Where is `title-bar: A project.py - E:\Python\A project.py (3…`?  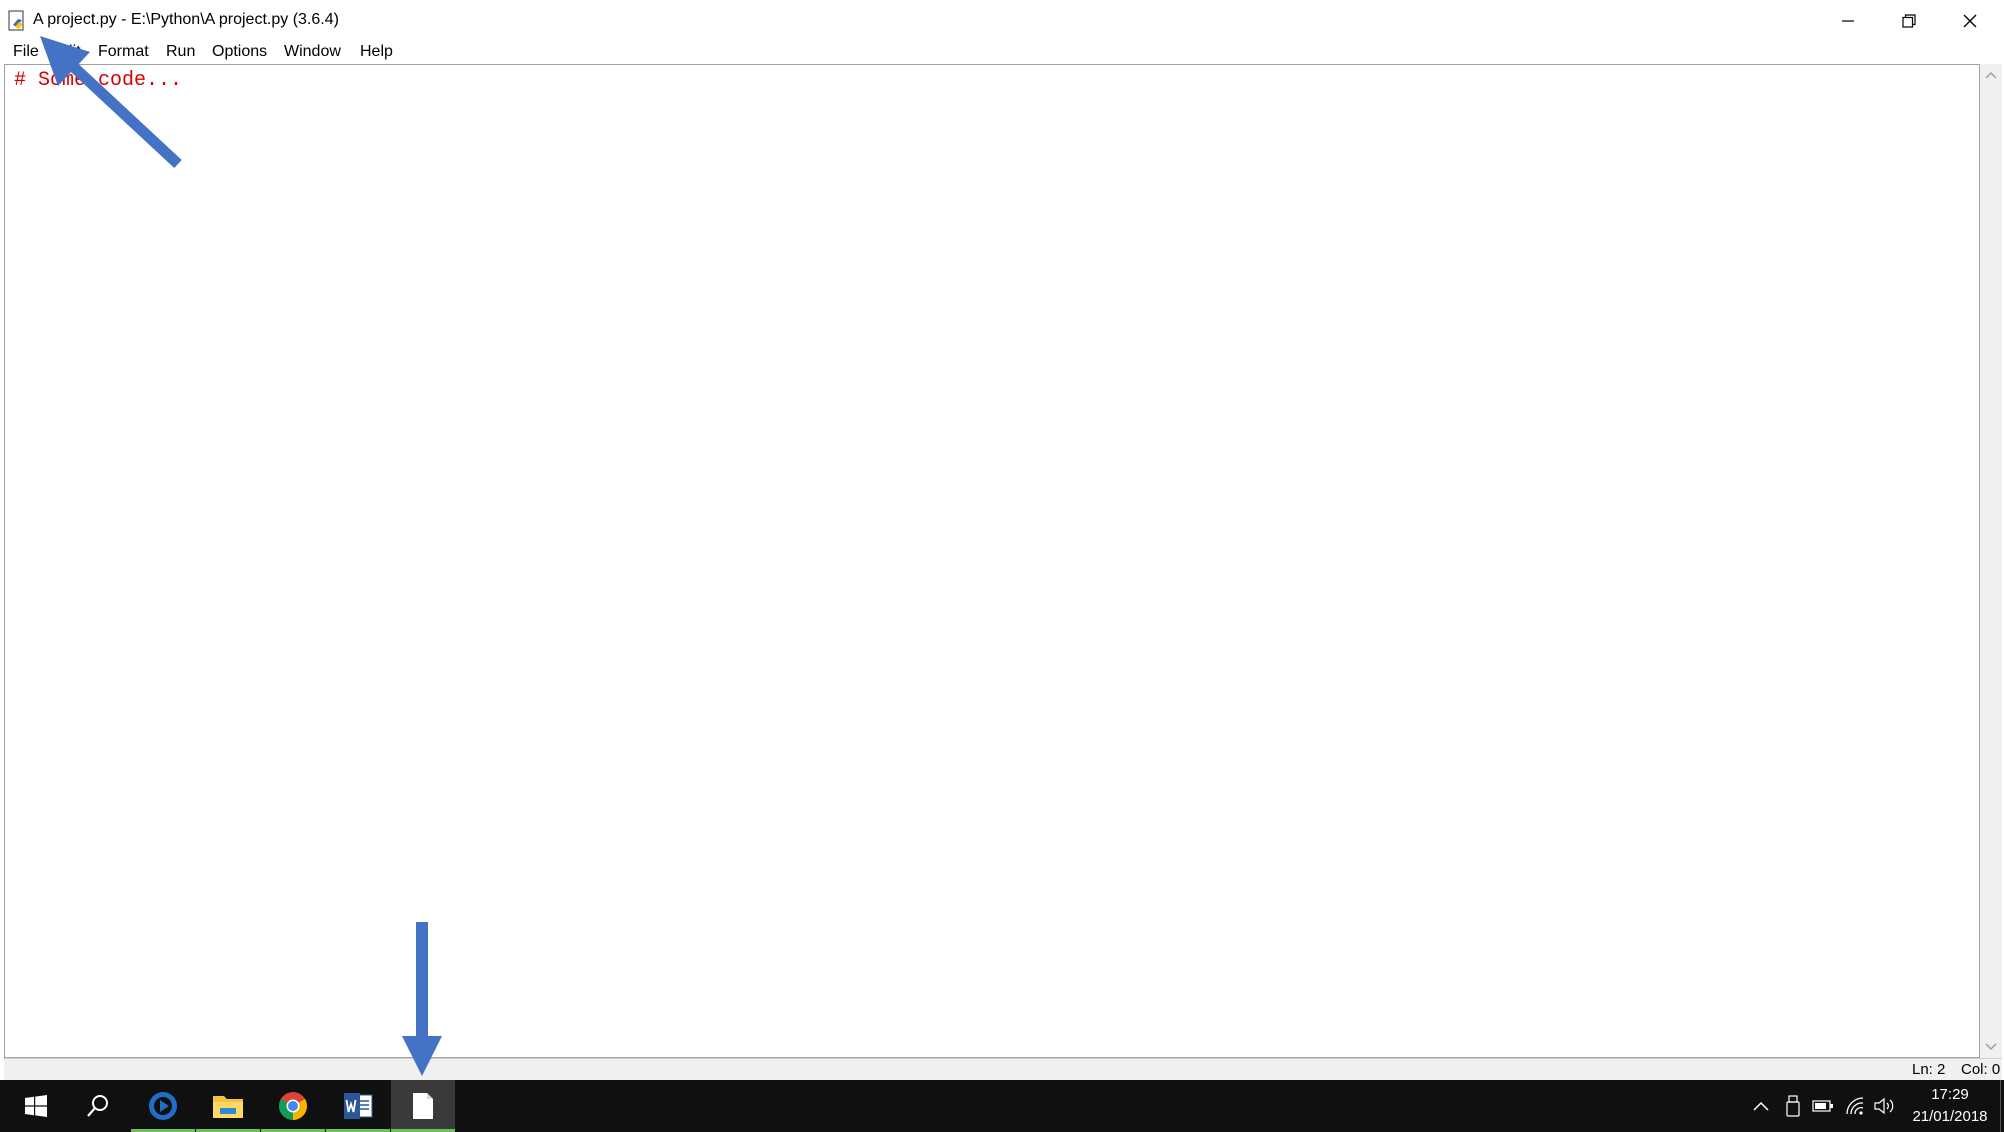
title-bar: A project.py - E:\Python\A project.py (3… is located at coordinates (1002, 21).